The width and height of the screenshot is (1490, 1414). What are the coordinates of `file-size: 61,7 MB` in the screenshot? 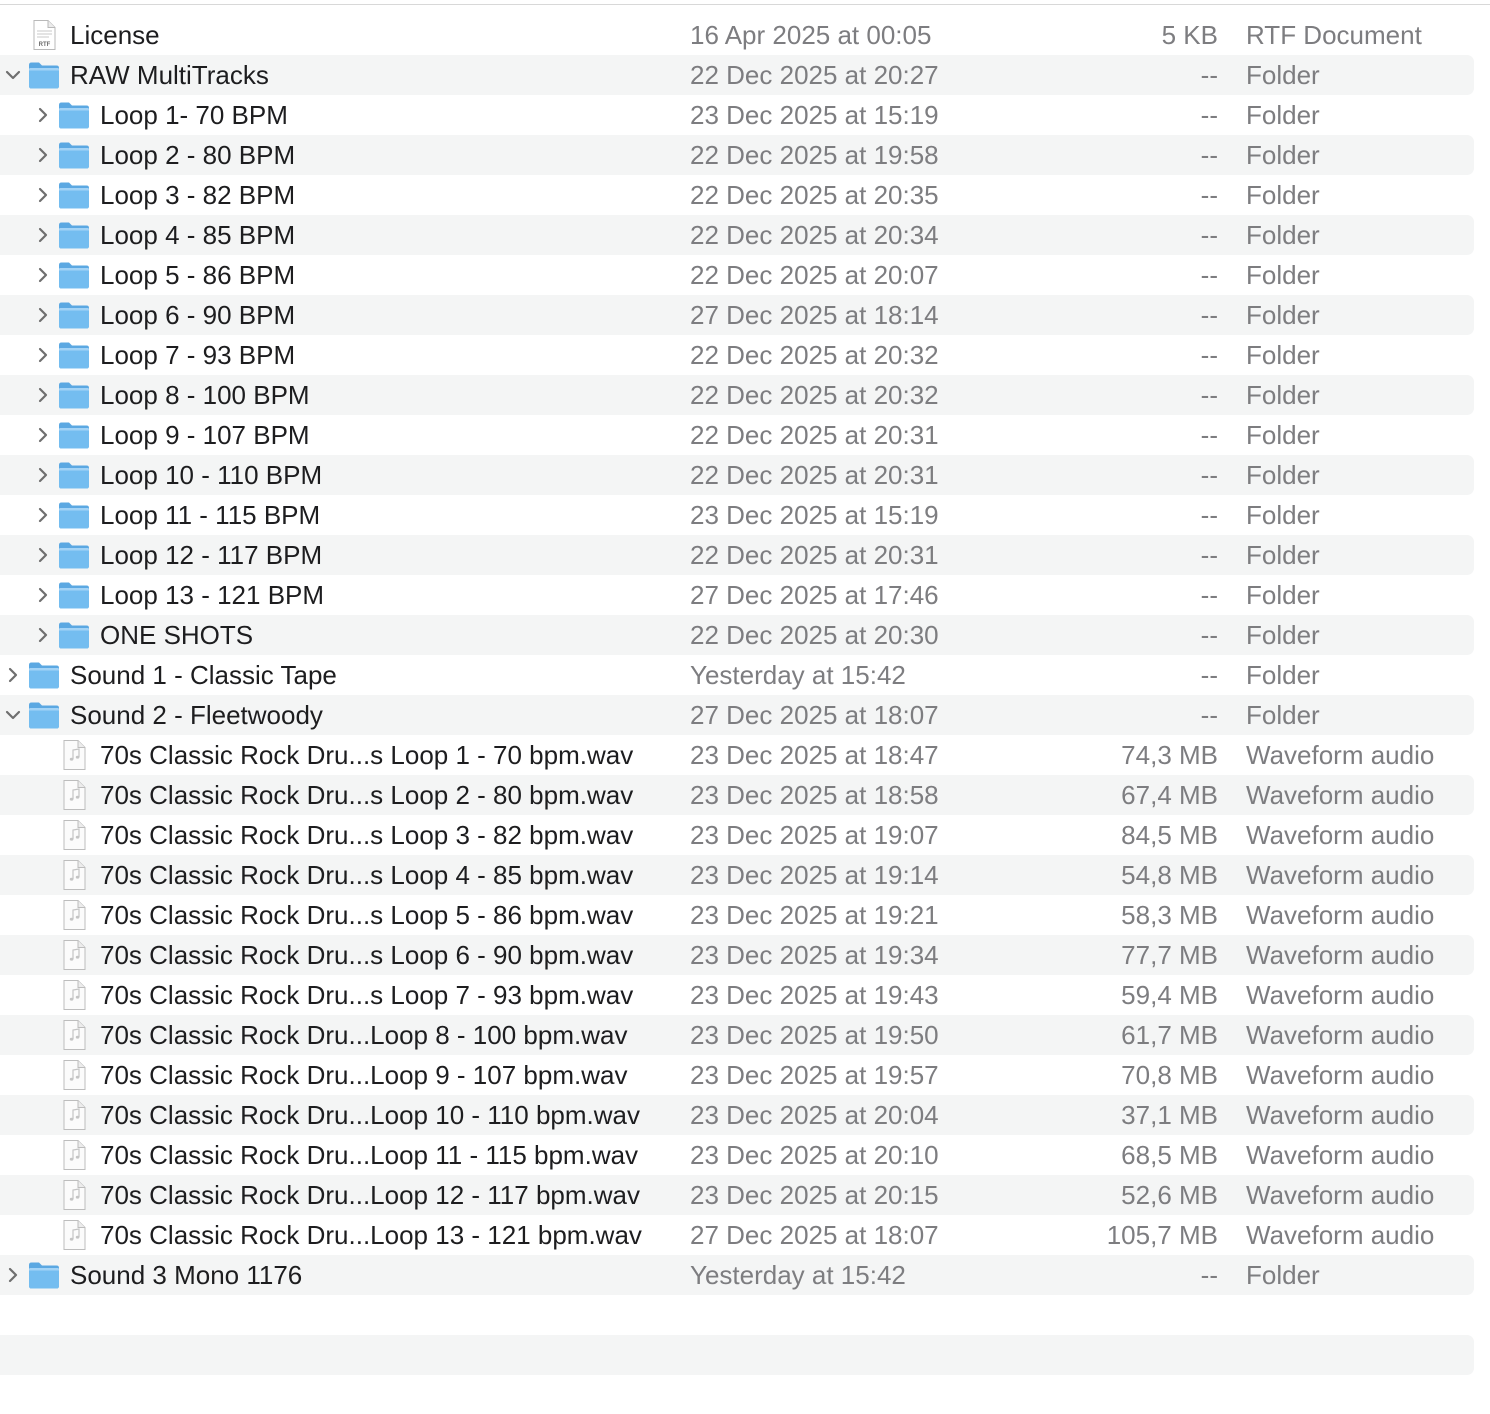 It's located at (1169, 1035).